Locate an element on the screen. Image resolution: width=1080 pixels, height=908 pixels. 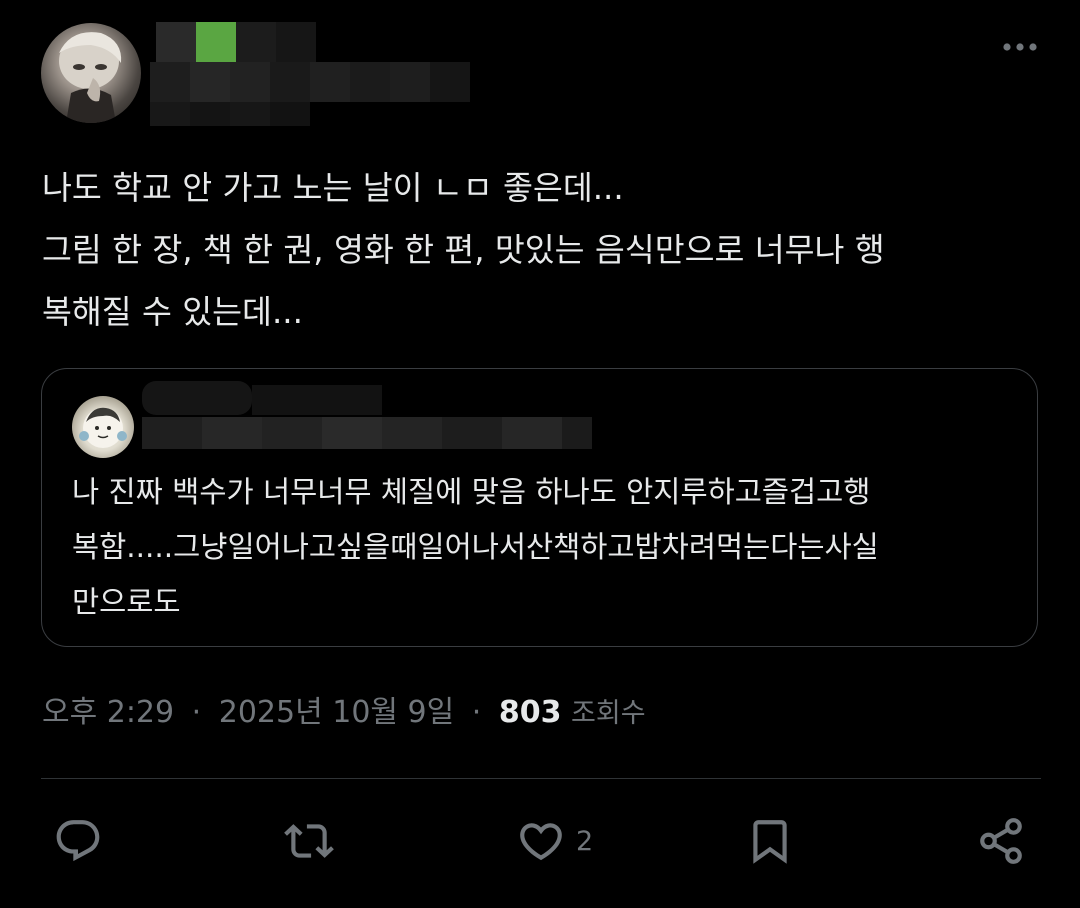
quoted-author-avatar is located at coordinates (103, 427).